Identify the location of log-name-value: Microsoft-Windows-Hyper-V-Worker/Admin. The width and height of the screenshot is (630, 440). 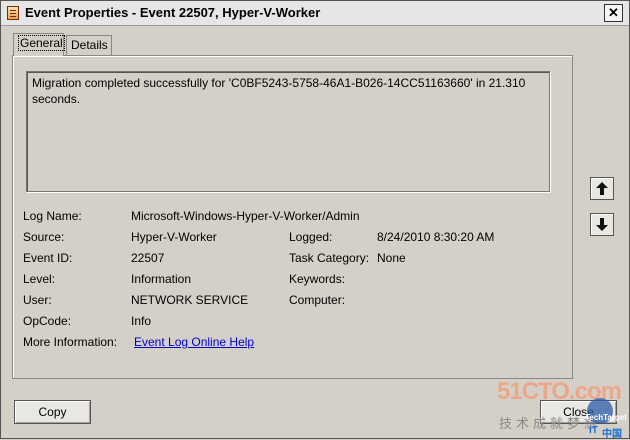
(245, 216).